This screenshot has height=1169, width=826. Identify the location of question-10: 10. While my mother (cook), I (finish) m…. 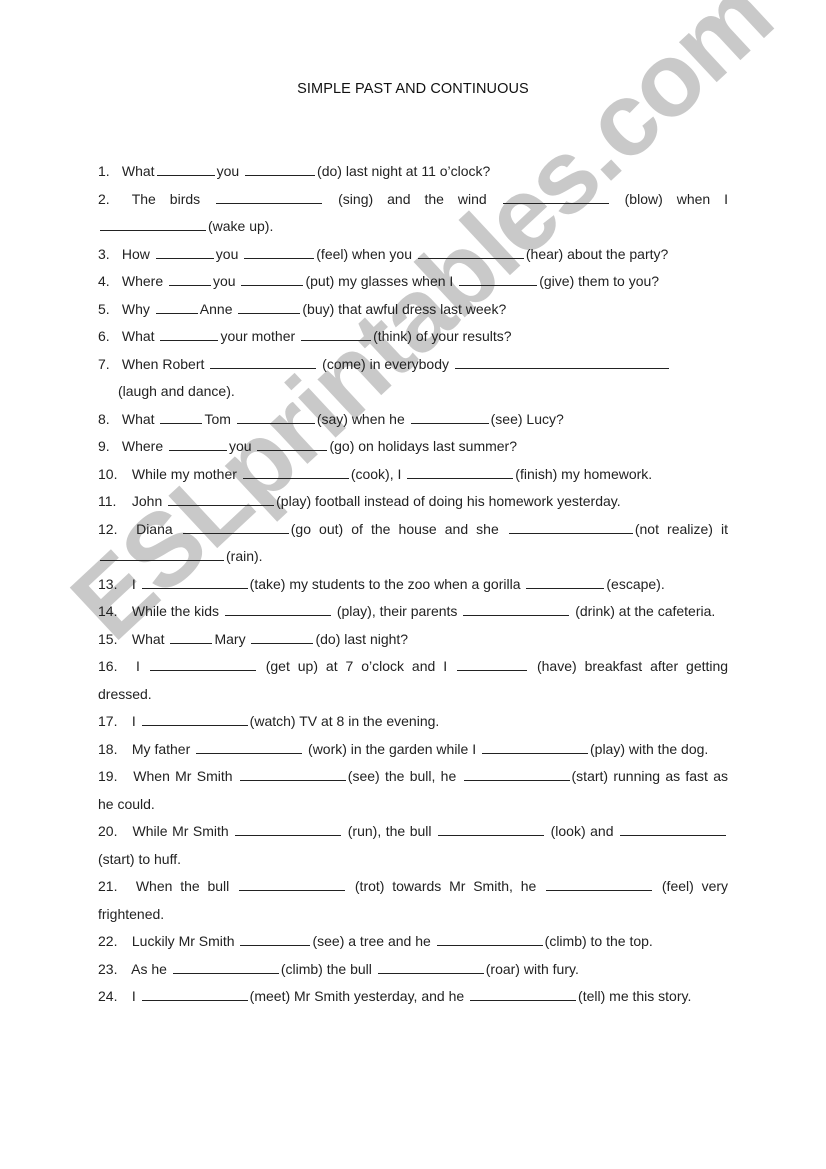
(375, 473).